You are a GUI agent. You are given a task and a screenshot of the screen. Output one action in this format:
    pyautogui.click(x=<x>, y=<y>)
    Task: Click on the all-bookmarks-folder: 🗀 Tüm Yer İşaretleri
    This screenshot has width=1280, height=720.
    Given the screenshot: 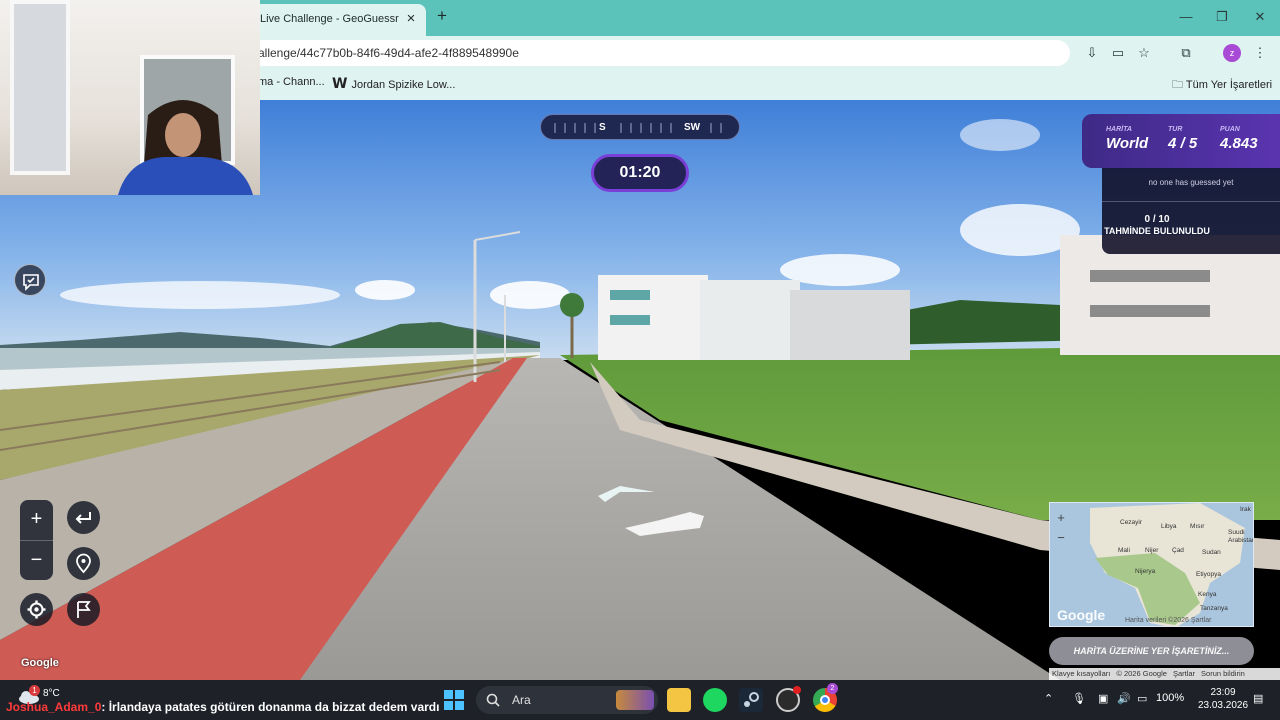 What is the action you would take?
    pyautogui.click(x=1222, y=85)
    